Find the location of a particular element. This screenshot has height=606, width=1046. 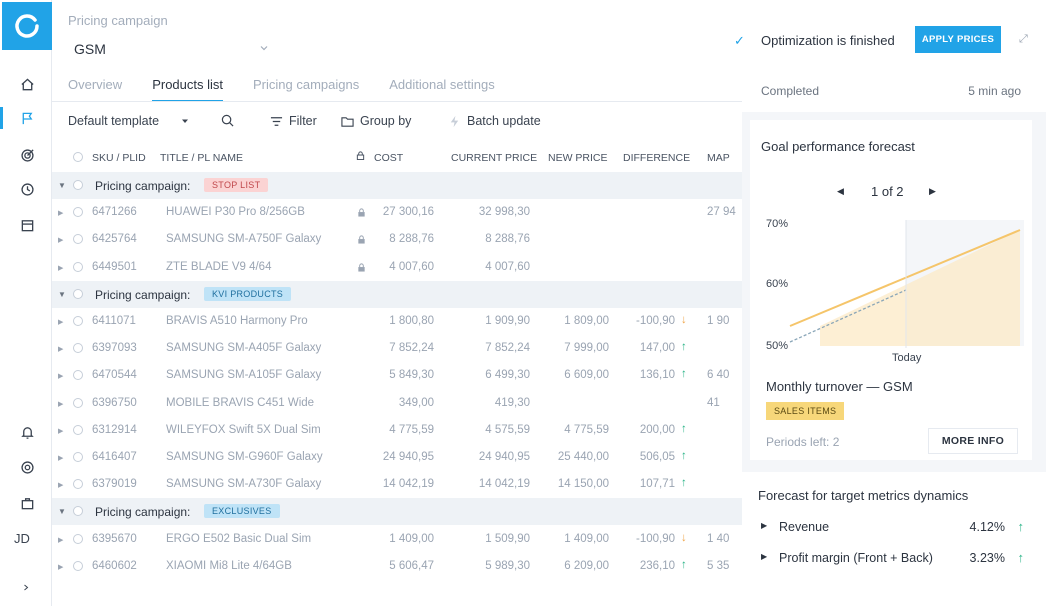

col-title: TITLE / PL NAME is located at coordinates (201, 158).